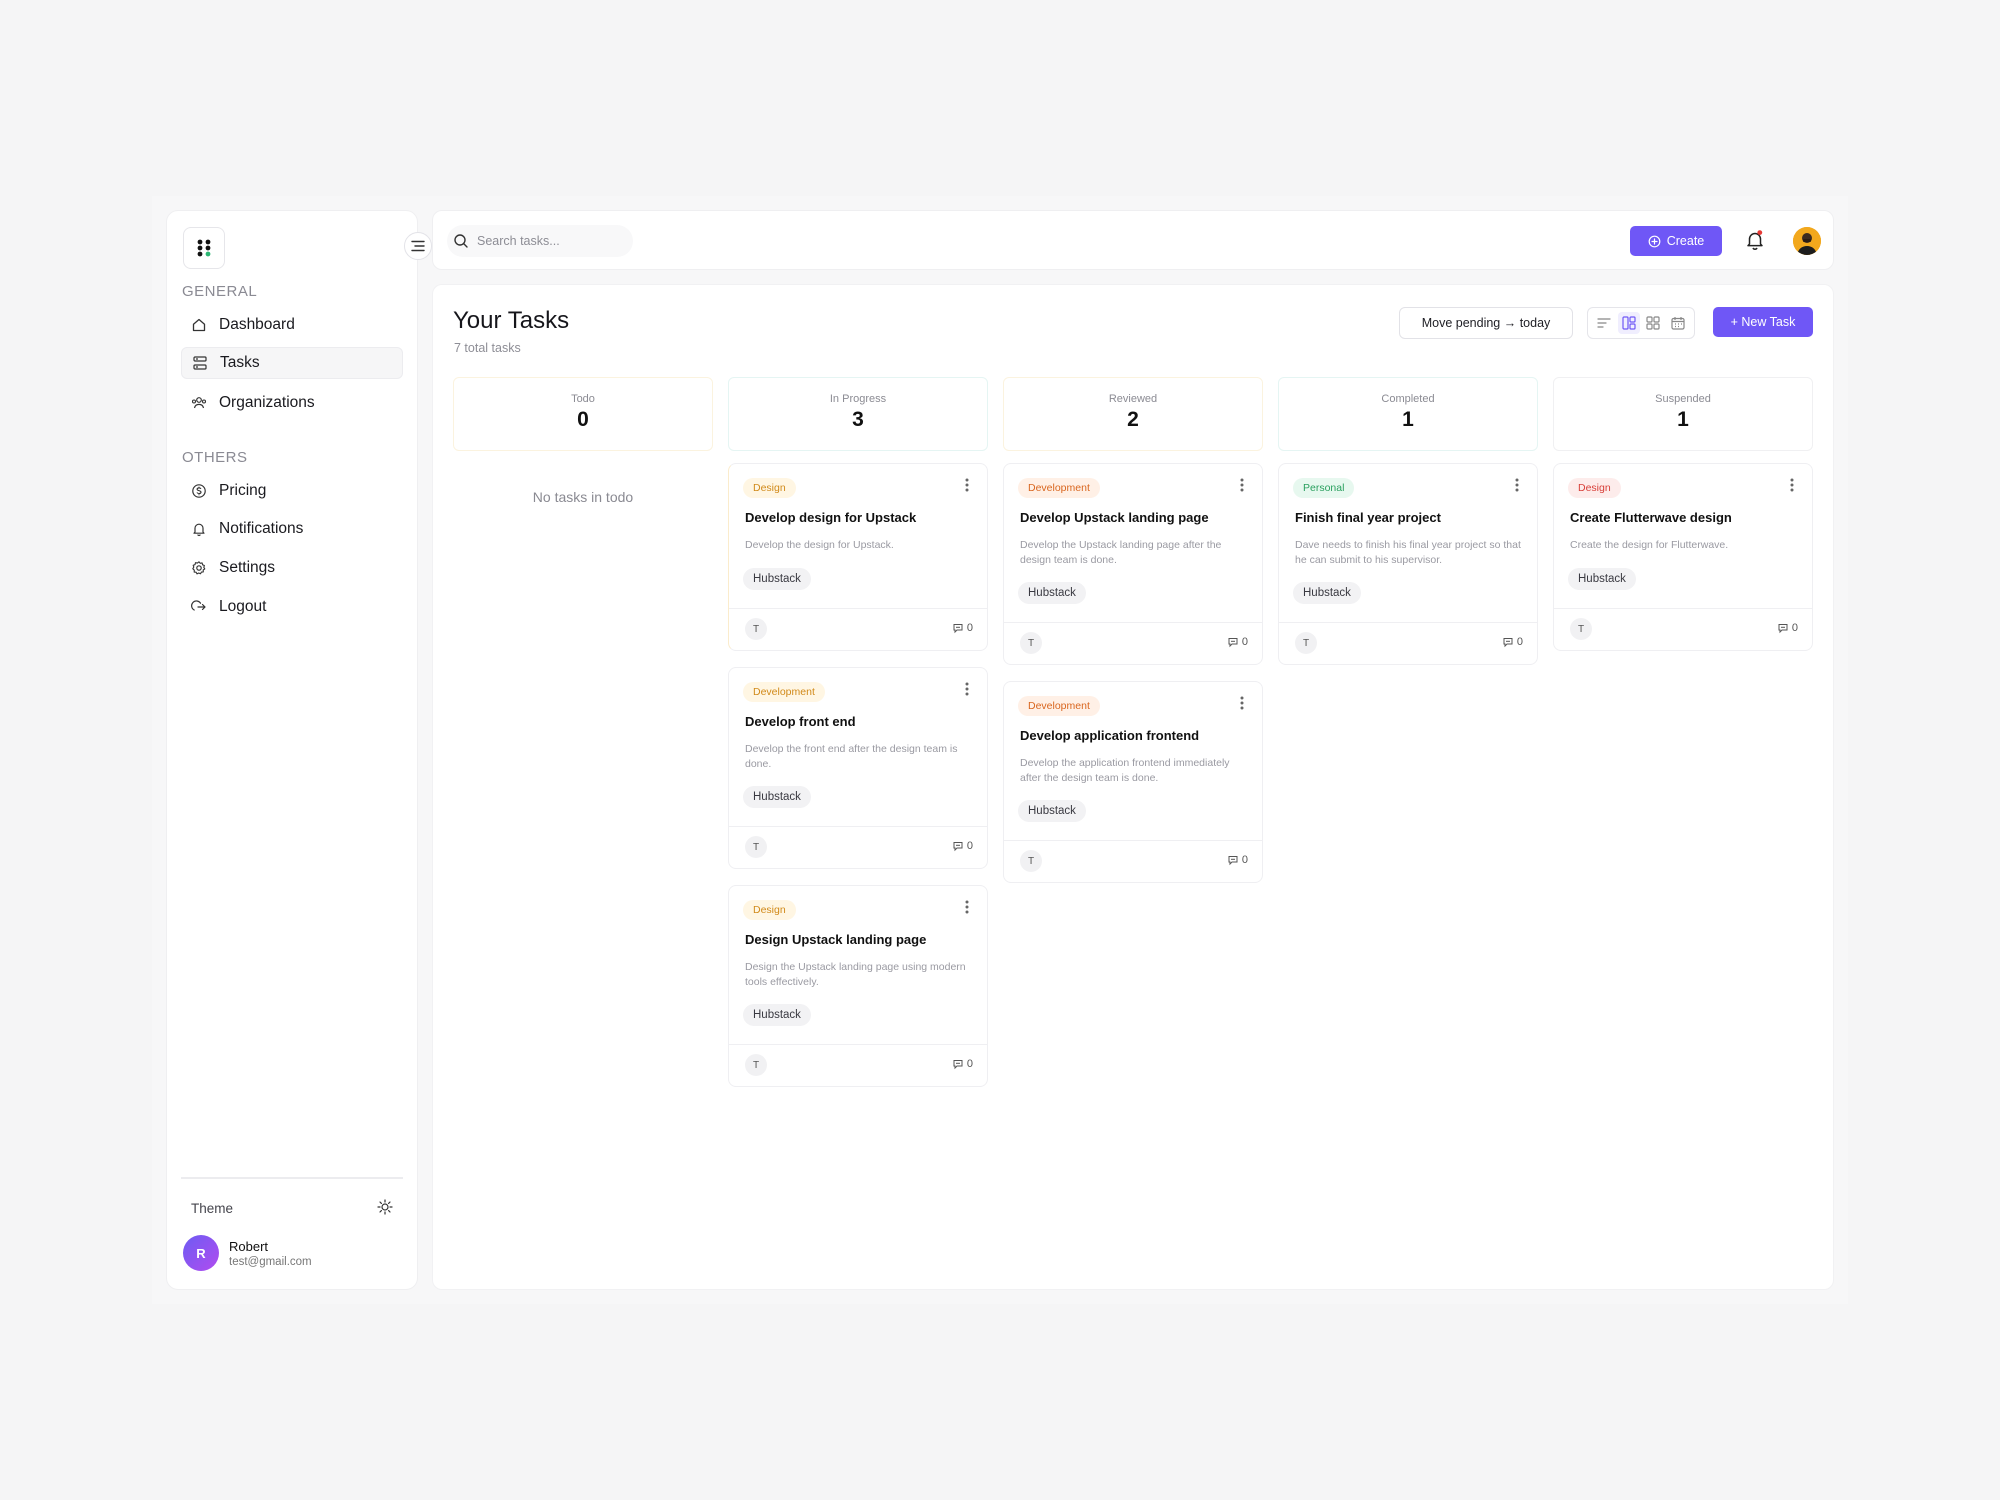 The width and height of the screenshot is (2000, 1500). I want to click on task-description: Develop the design for Upstack., so click(819, 545).